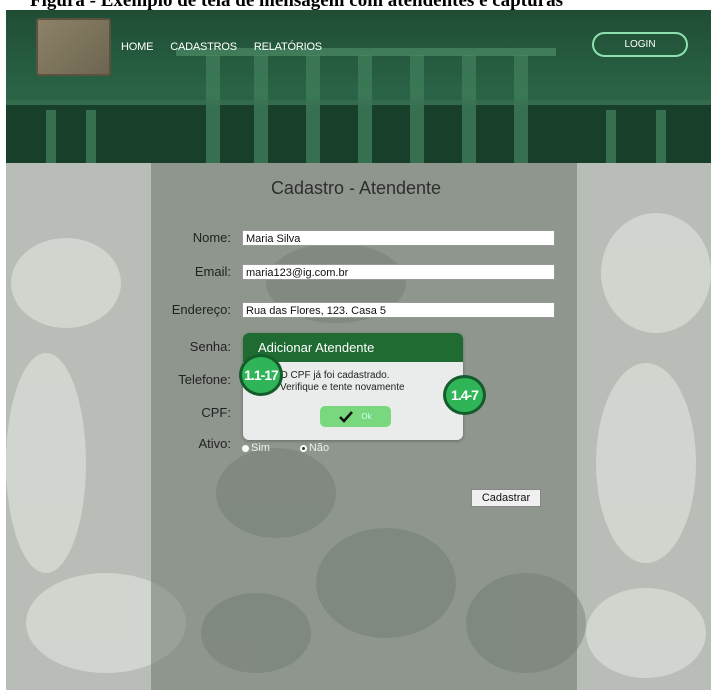 Image resolution: width=711 pixels, height=690 pixels. Describe the element at coordinates (288, 47) in the screenshot. I see `nav-relatorios: RELATÓRIOS` at that location.